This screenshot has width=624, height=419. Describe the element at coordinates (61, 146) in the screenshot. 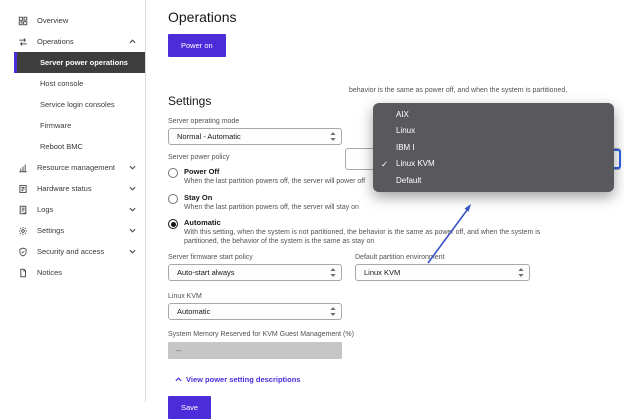

I see `sidebar-subitem-label: Reboot BMC` at that location.